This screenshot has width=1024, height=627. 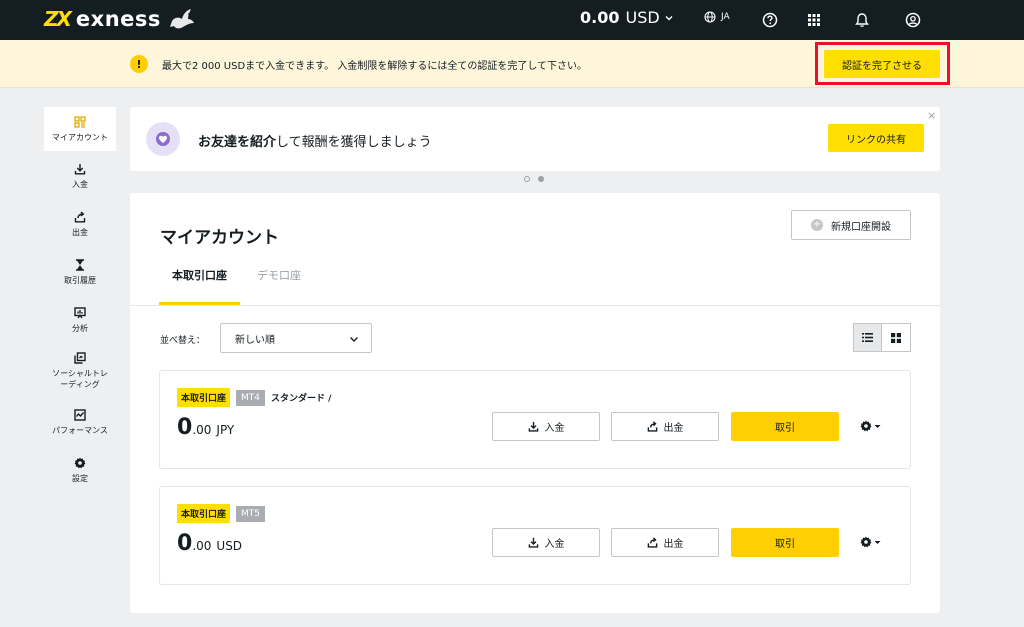 I want to click on apps-grid-icon, so click(x=814, y=20).